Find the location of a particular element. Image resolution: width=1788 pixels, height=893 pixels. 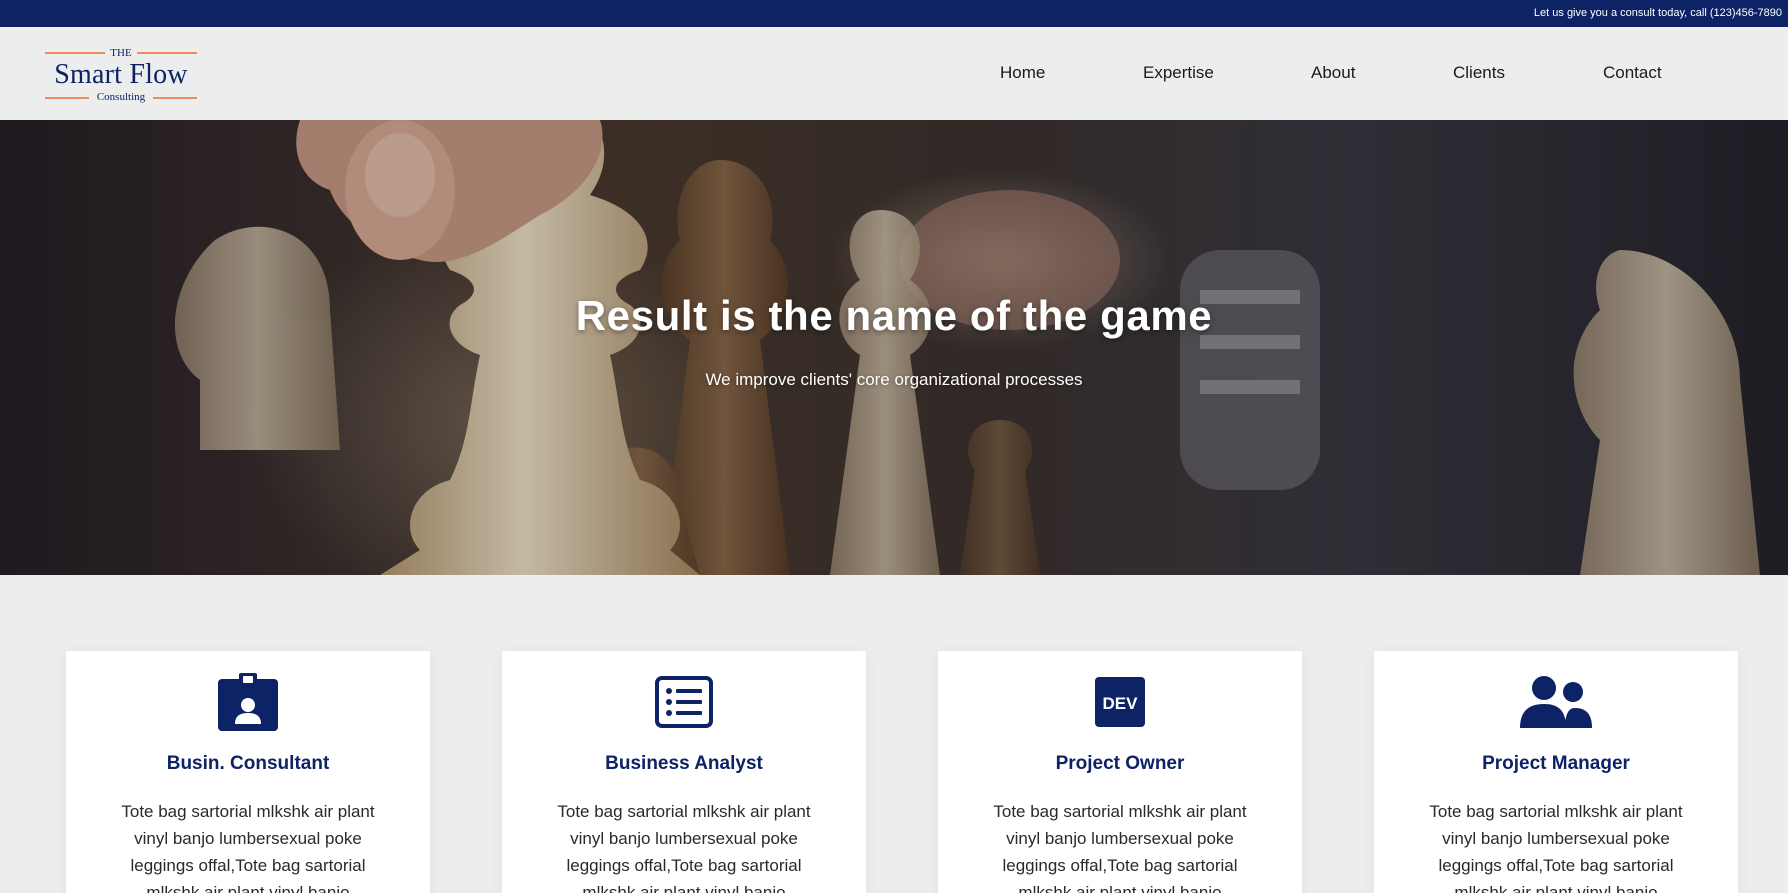

nav-home-link: Home is located at coordinates (1022, 73).